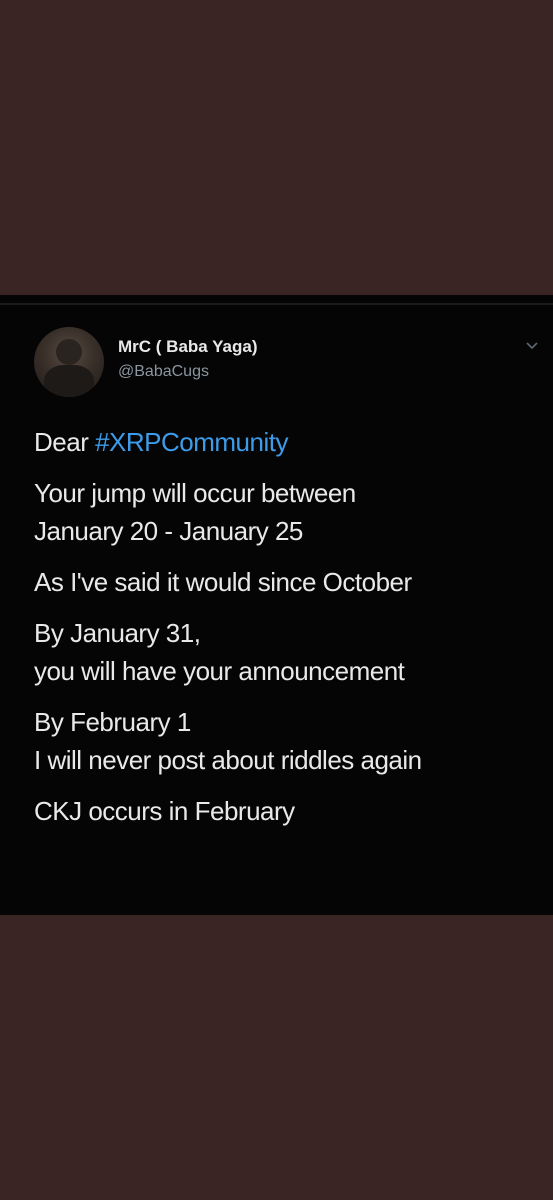 The width and height of the screenshot is (553, 1200). I want to click on author-display-name: MrC ( Baba Yaga), so click(188, 347).